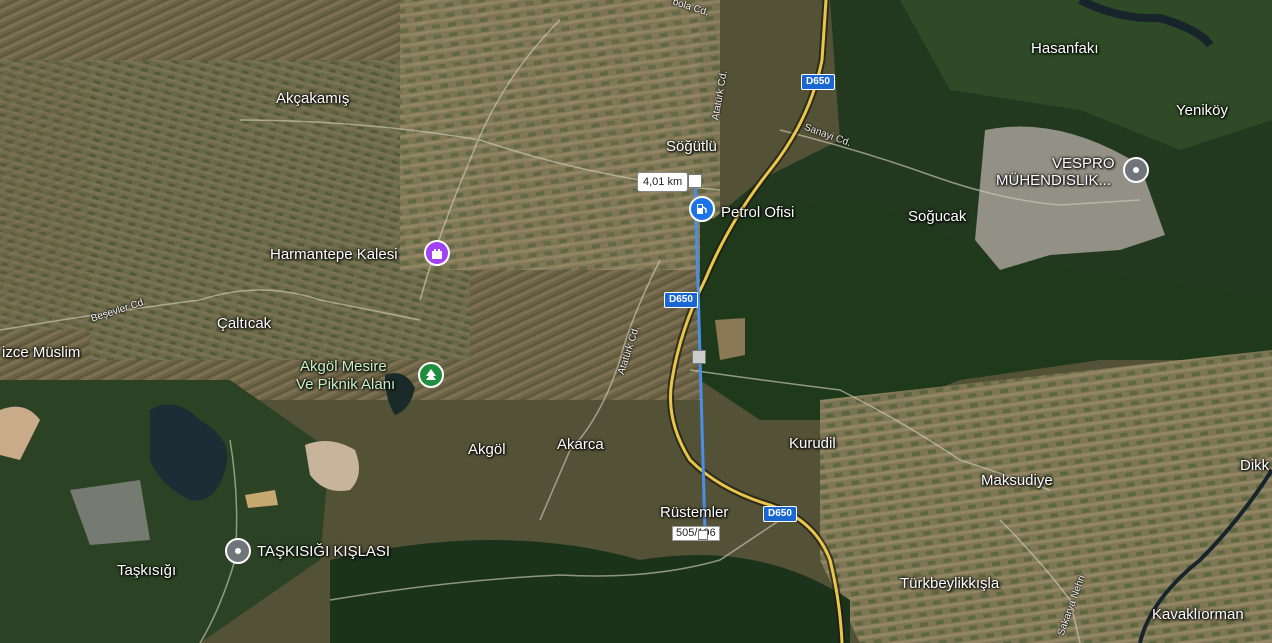  What do you see at coordinates (699, 357) in the screenshot?
I see `measure-mid-handle` at bounding box center [699, 357].